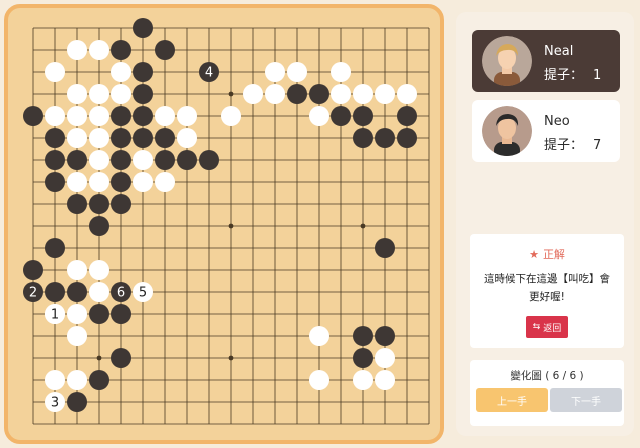 This screenshot has width=640, height=448. Describe the element at coordinates (547, 376) in the screenshot. I see `variation-label: 變化圖 ( 6 / 6 )` at that location.